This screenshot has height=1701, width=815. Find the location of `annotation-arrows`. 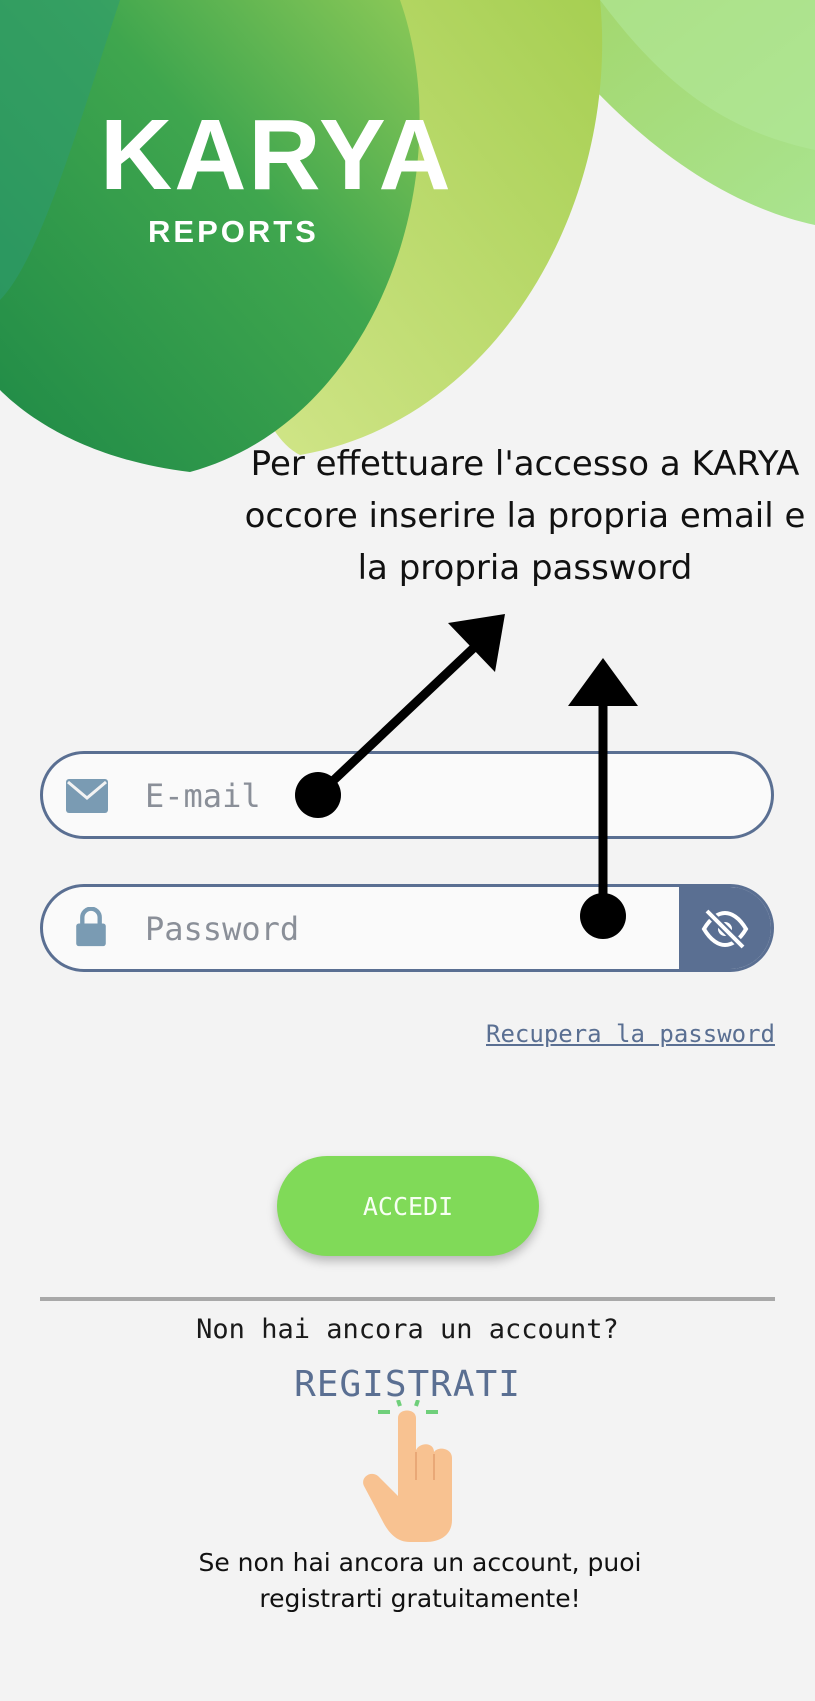

annotation-arrows is located at coordinates (466, 776).